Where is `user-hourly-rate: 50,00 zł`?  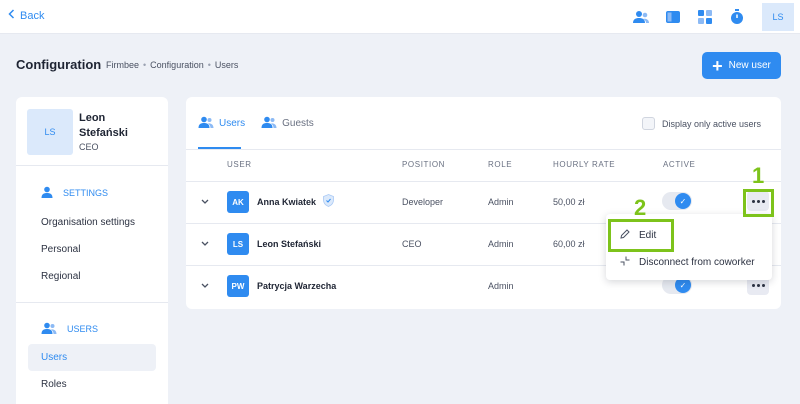
user-hourly-rate: 50,00 zł is located at coordinates (569, 202).